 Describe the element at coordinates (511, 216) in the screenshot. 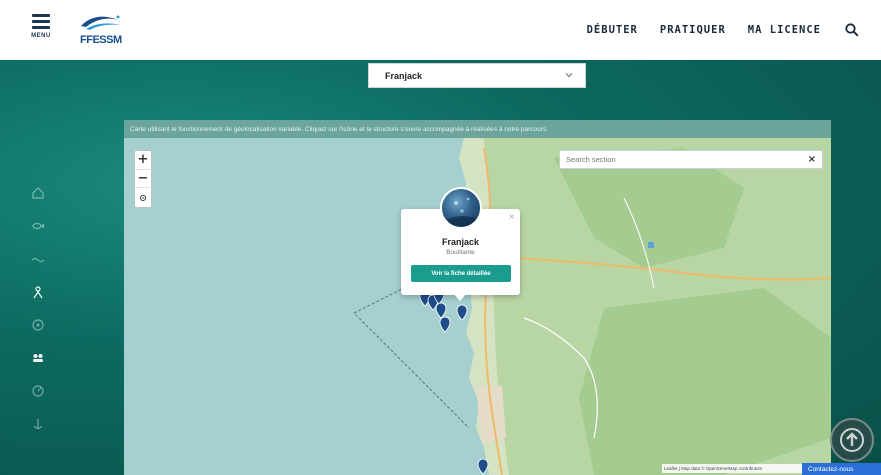

I see `popup-close-icon: ×` at that location.